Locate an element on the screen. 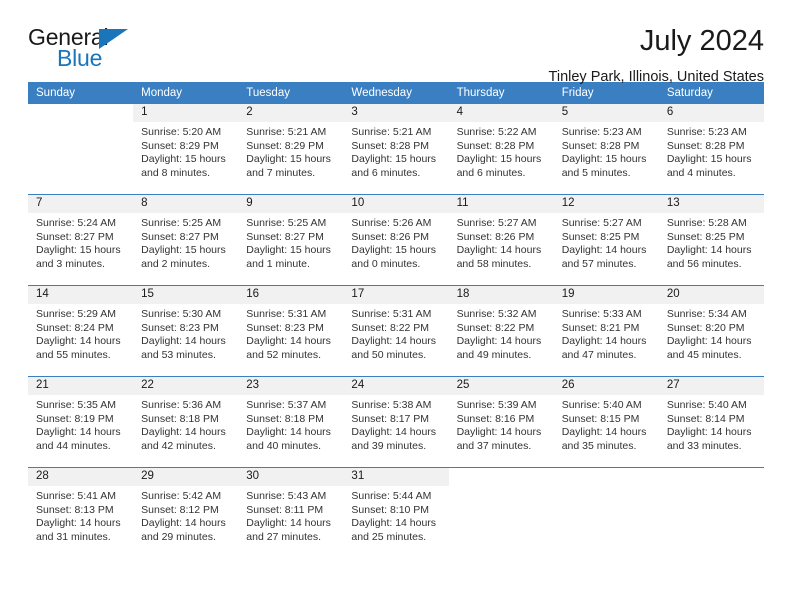 The height and width of the screenshot is (612, 792). sunset-time: Sunset: 8:18 PM is located at coordinates (285, 418).